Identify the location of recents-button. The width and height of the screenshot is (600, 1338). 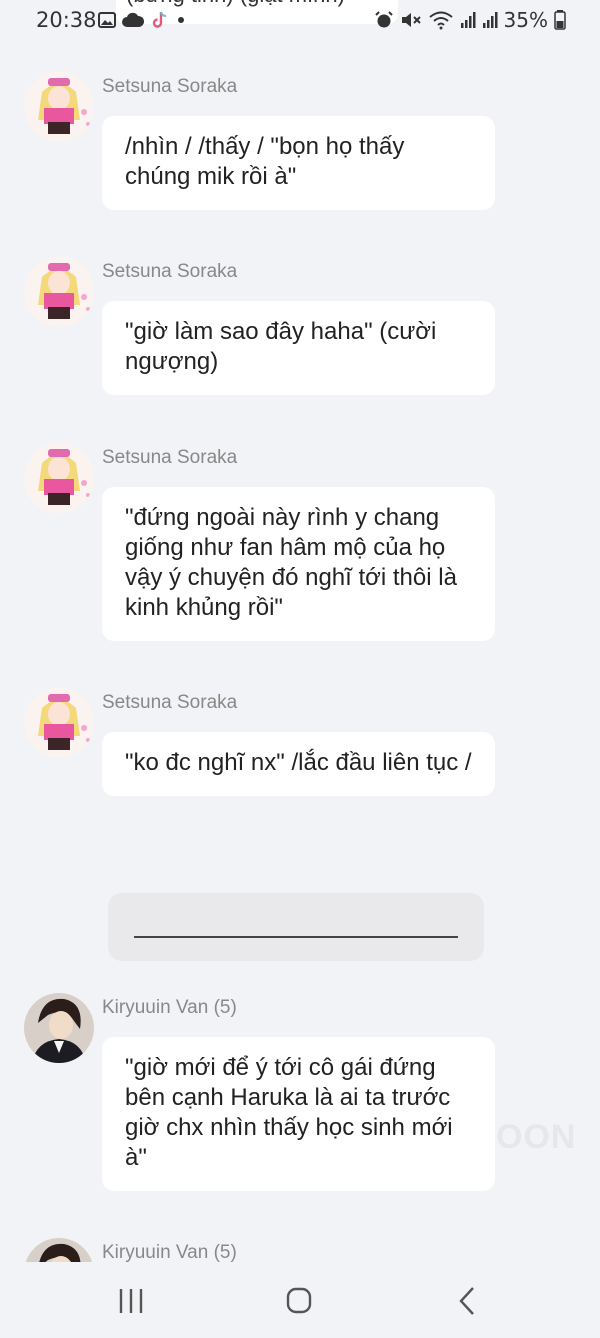
(131, 1301).